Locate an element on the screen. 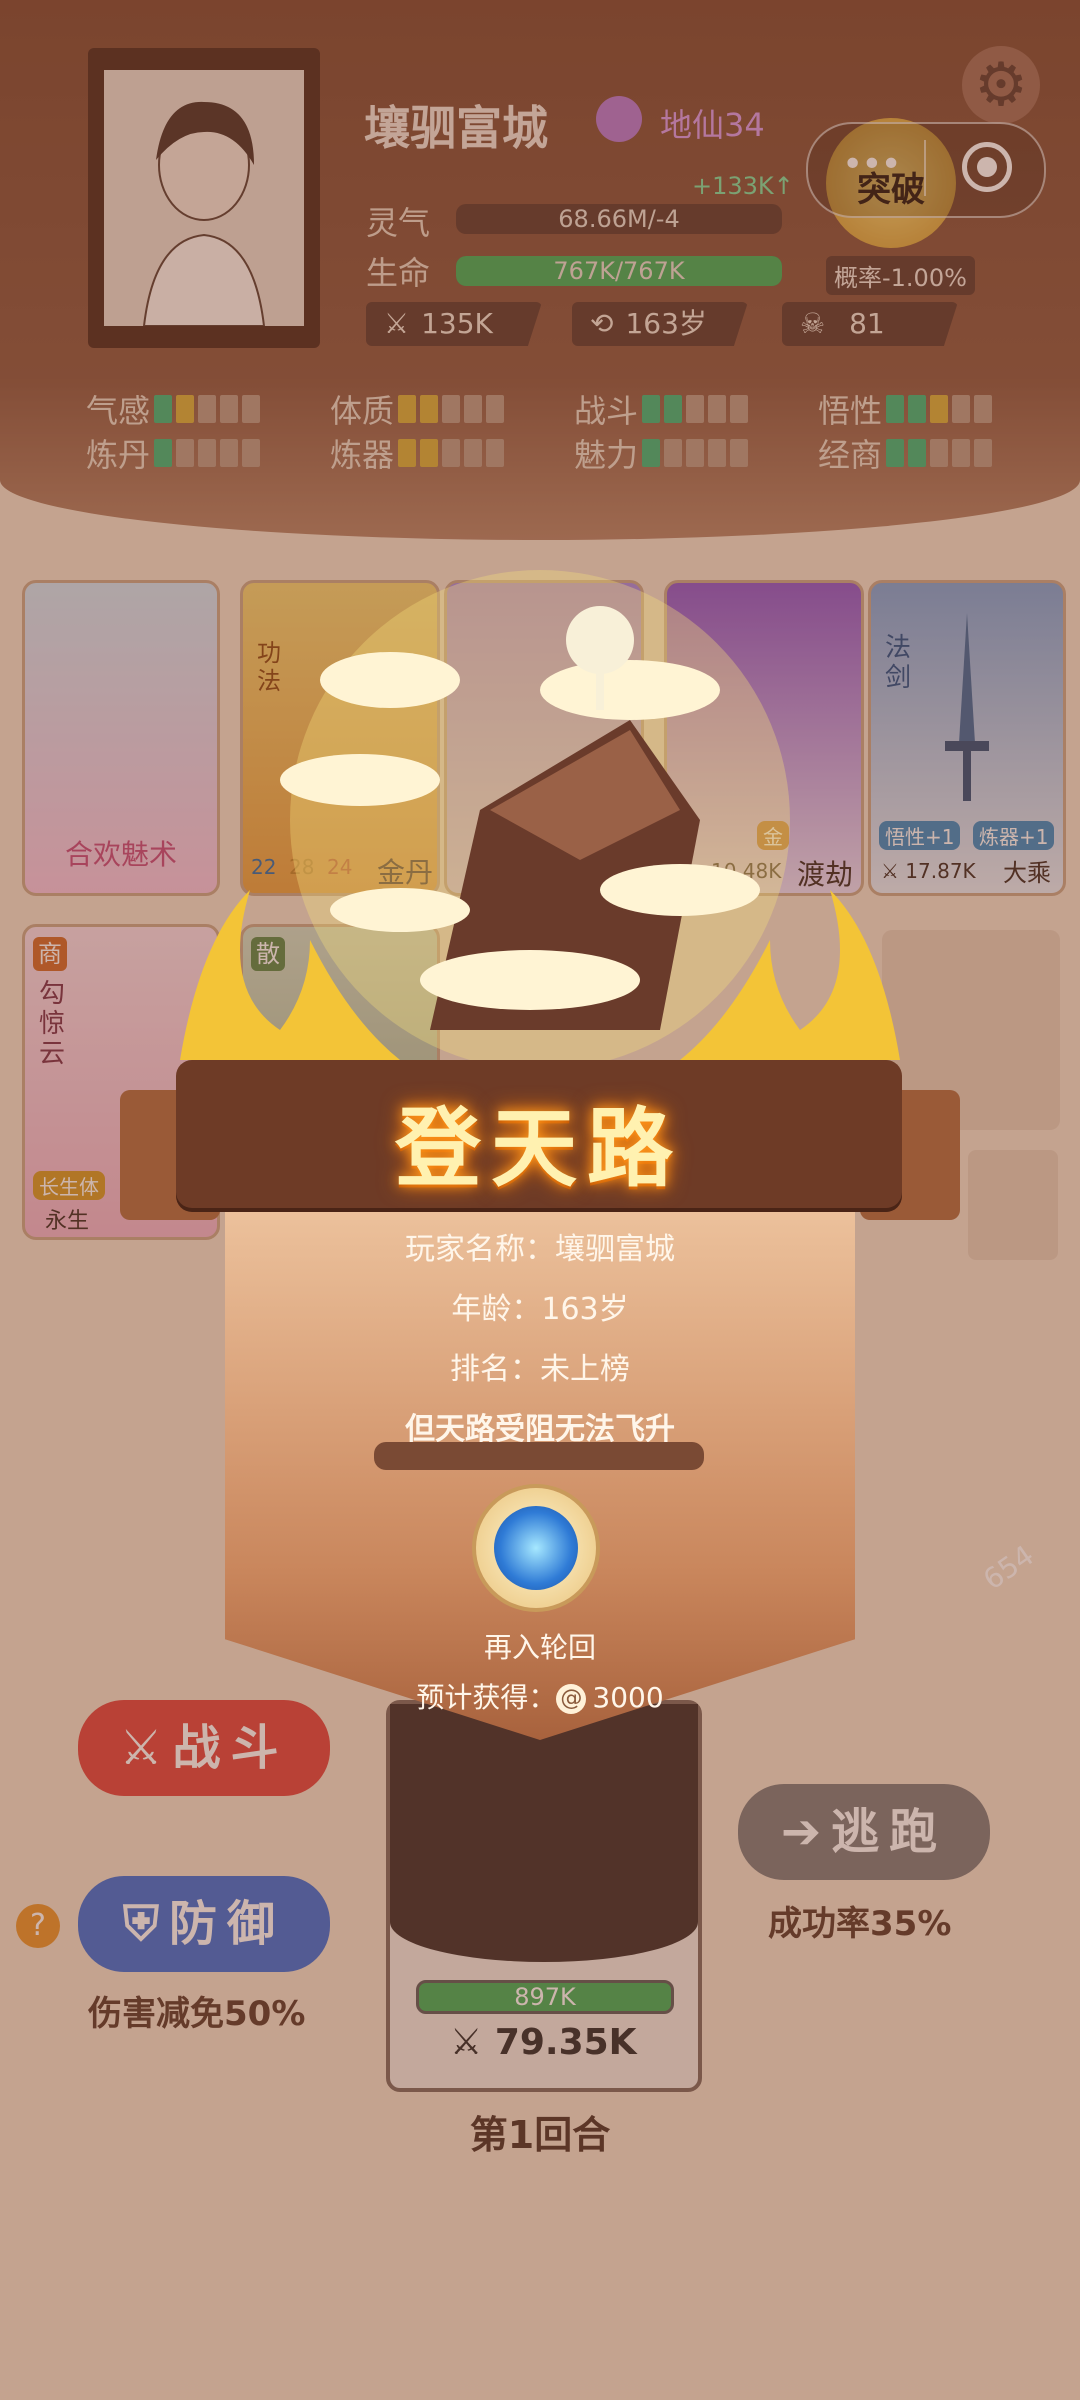 Image resolution: width=1080 pixels, height=2400 pixels. player-name-line: 玩家名称：壤驷富城 is located at coordinates (540, 1249).